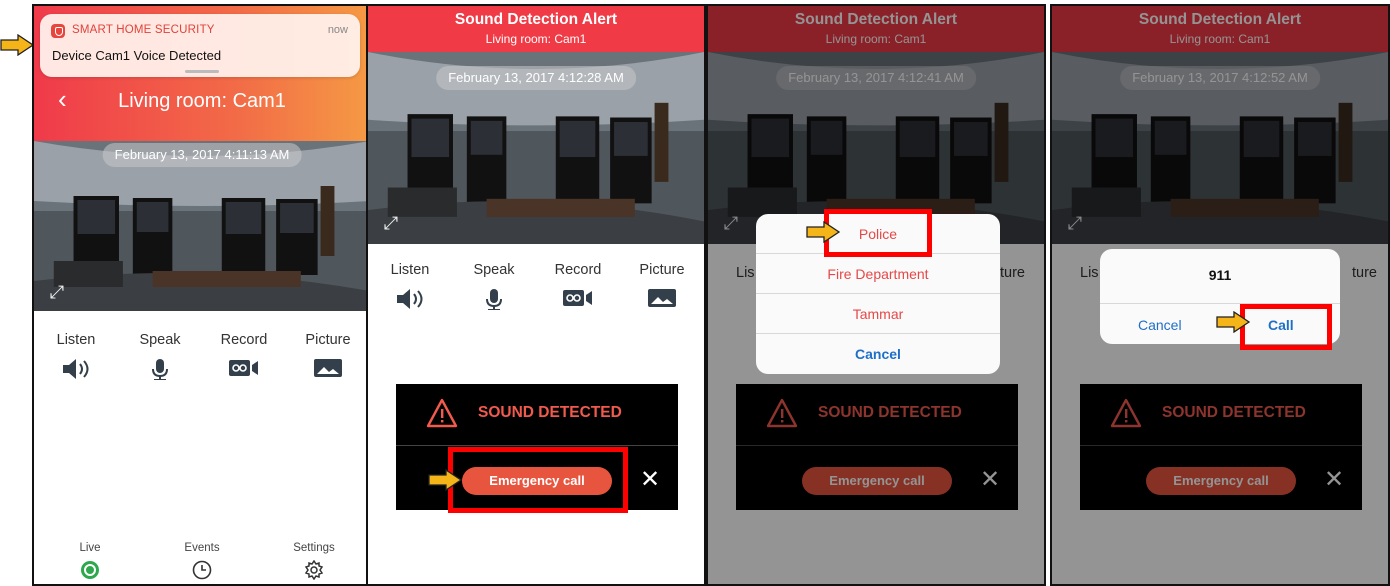 The height and width of the screenshot is (586, 1390). I want to click on tab-live: Live, so click(90, 563).